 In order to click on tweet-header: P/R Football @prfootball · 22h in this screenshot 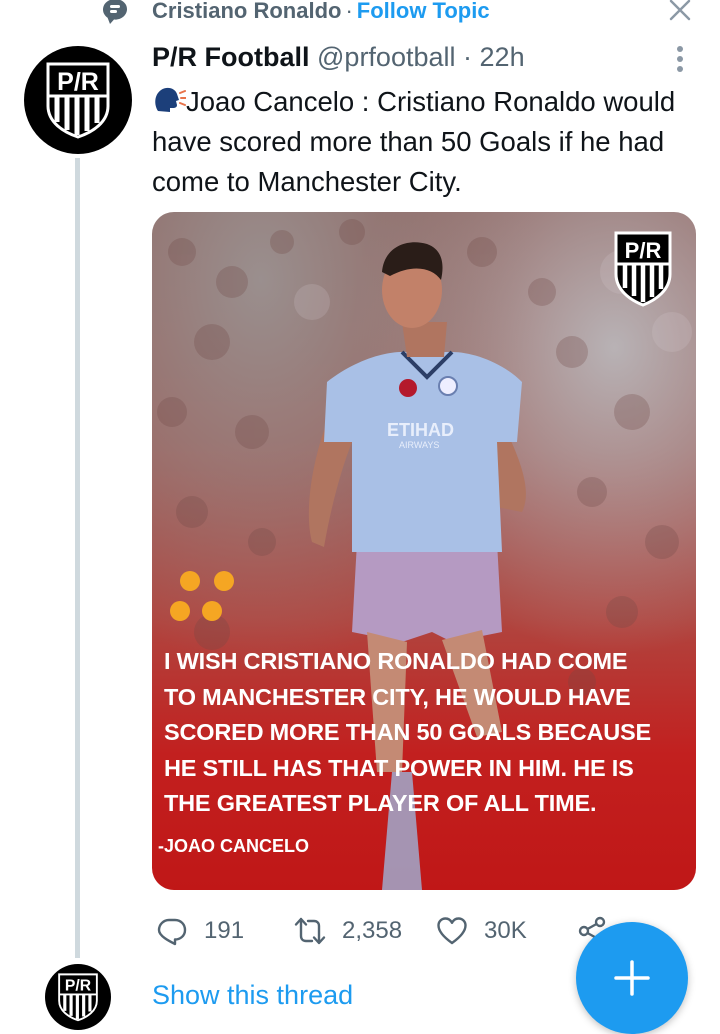, I will do `click(338, 57)`.